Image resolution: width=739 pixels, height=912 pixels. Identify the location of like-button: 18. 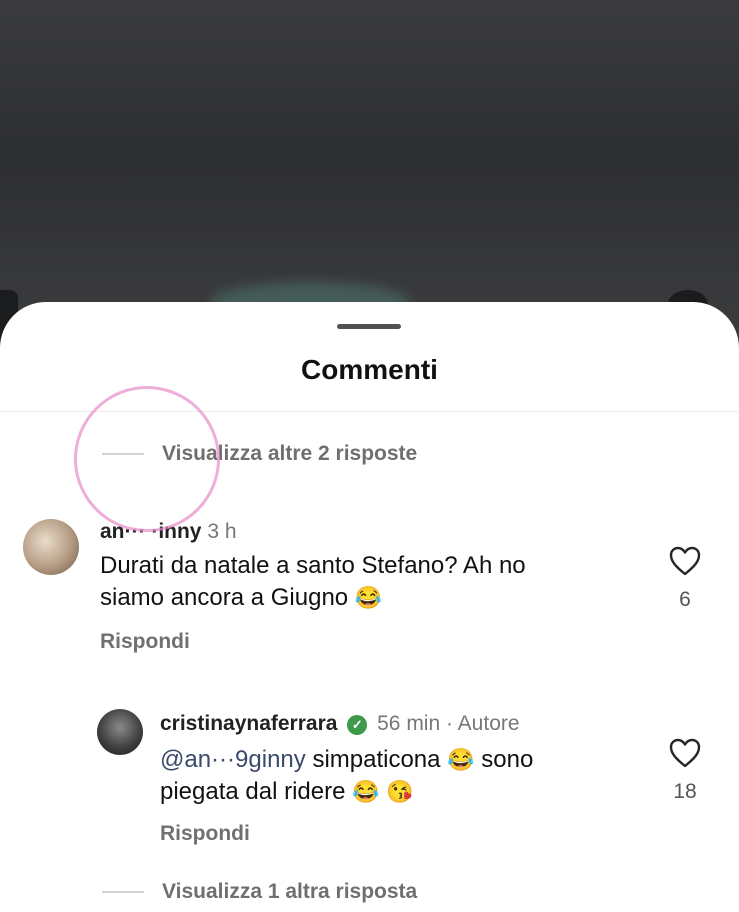
(685, 771).